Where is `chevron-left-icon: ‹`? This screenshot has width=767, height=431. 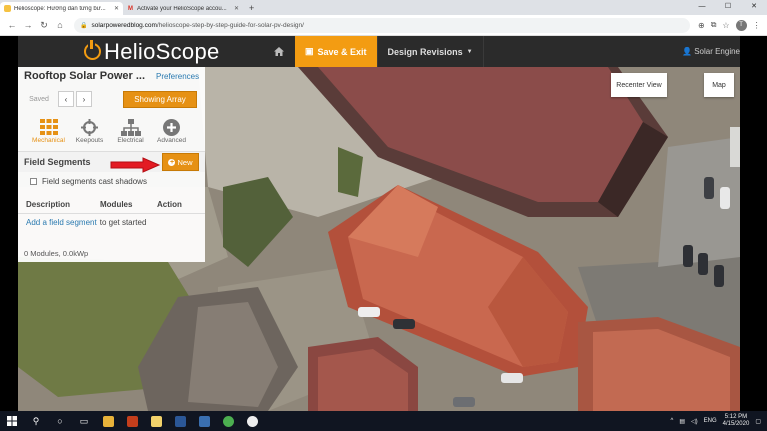 chevron-left-icon: ‹ is located at coordinates (66, 99).